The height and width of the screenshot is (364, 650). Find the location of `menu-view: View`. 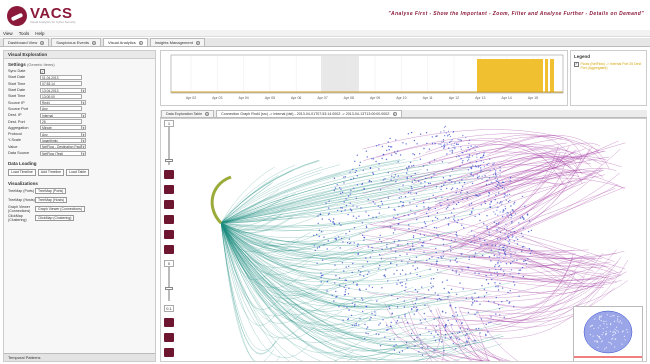

menu-view: View is located at coordinates (8, 33).